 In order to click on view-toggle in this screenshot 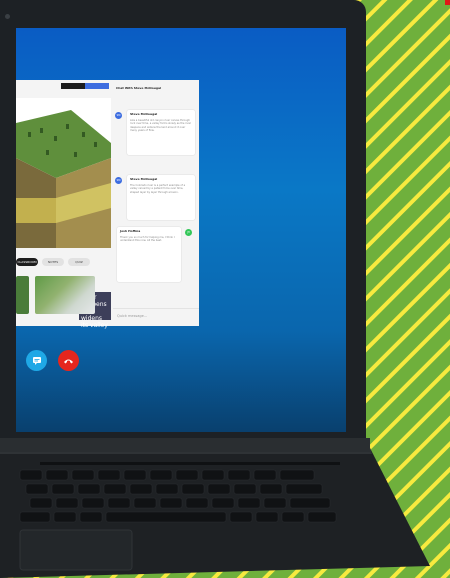, I will do `click(85, 88)`.